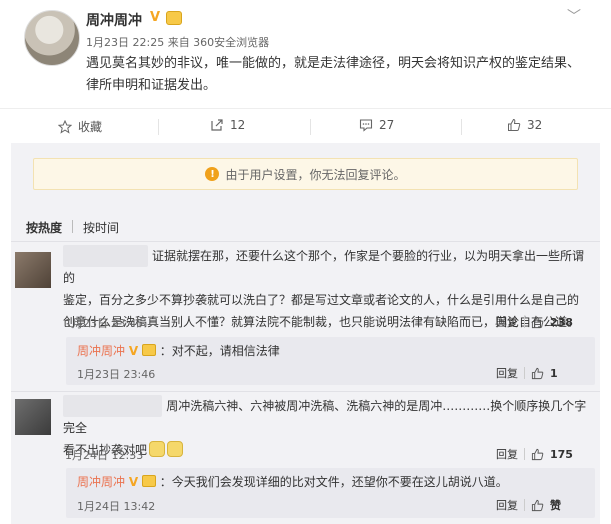  I want to click on comment-icon, so click(366, 125).